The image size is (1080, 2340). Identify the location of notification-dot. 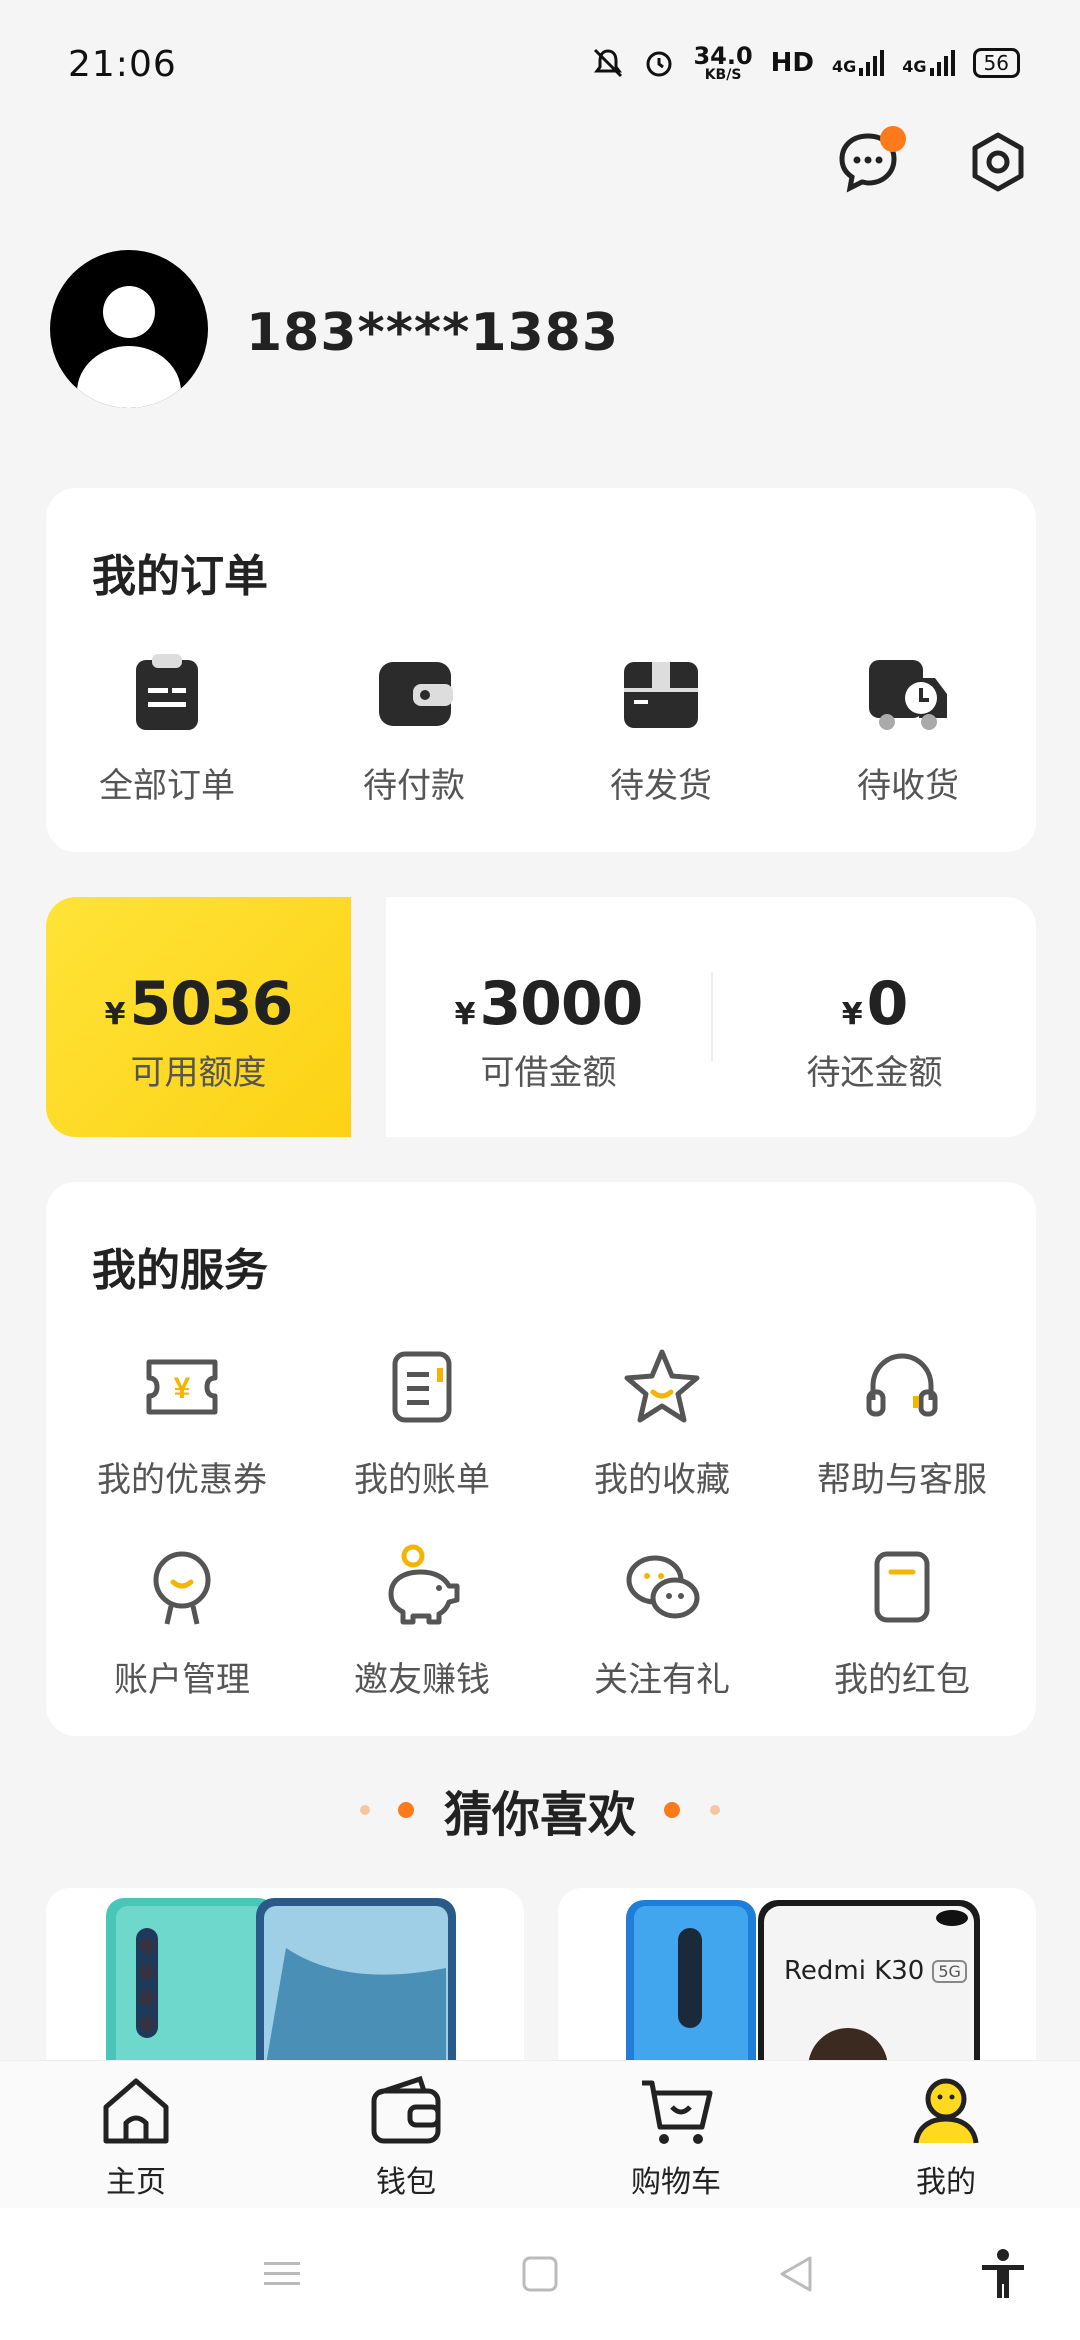
(893, 139).